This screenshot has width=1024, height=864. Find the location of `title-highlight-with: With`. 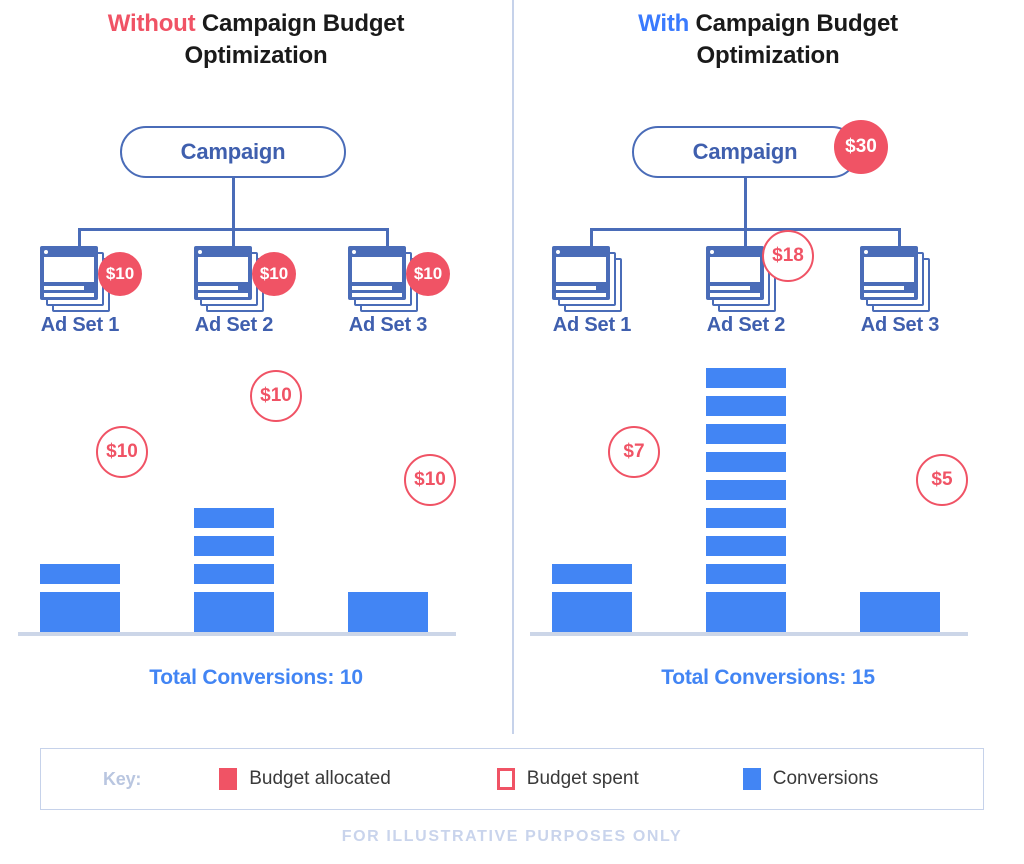

title-highlight-with: With is located at coordinates (664, 23).